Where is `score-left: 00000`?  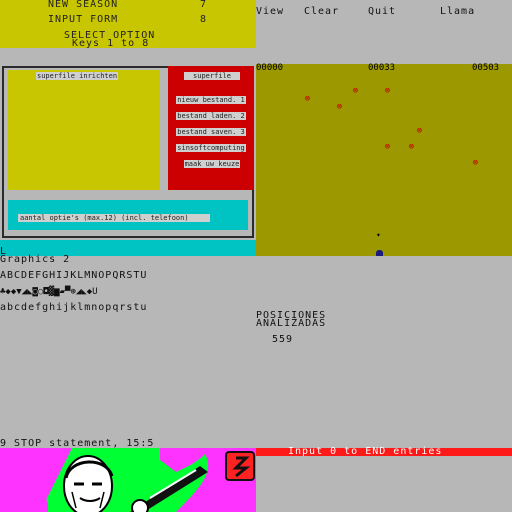
score-left: 00000 is located at coordinates (270, 68).